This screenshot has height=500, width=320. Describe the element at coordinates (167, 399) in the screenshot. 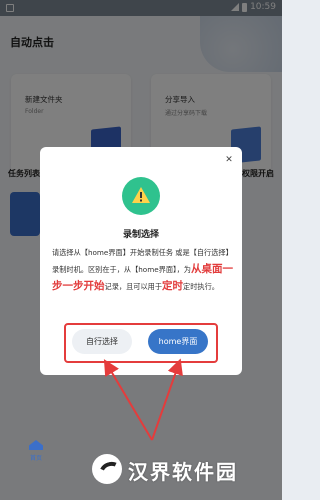

I see `arrow-to-home` at that location.